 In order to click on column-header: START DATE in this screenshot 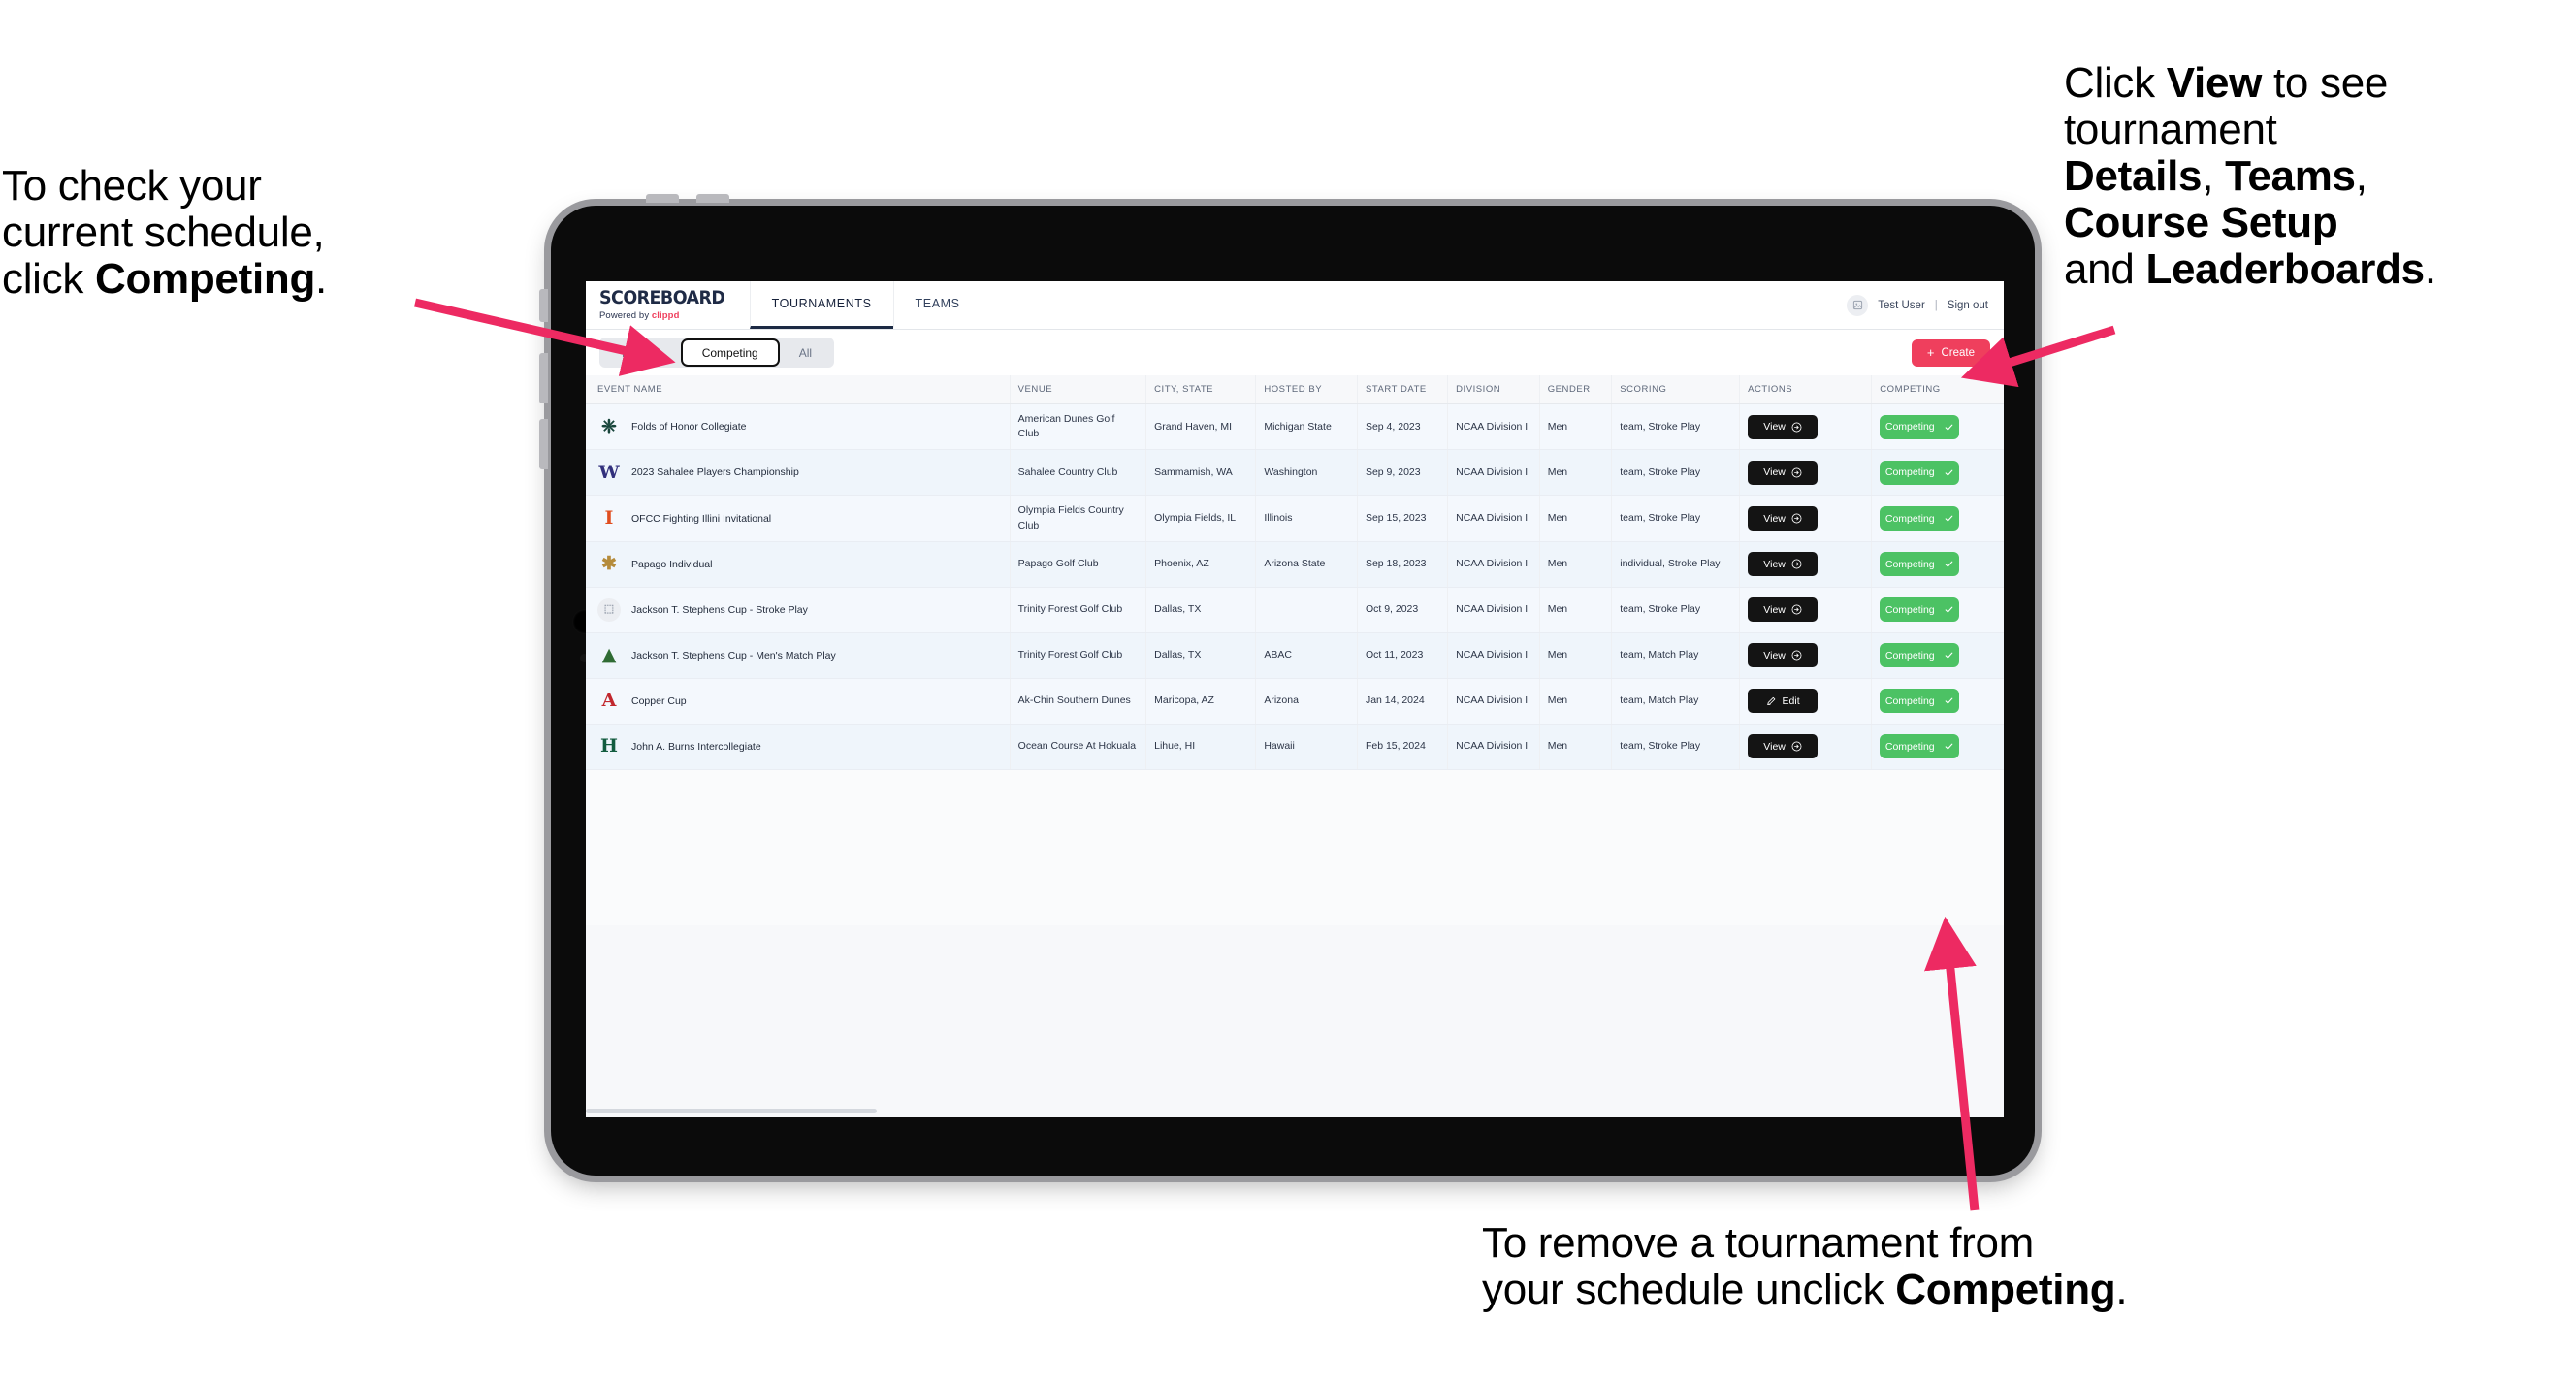, I will do `click(1402, 389)`.